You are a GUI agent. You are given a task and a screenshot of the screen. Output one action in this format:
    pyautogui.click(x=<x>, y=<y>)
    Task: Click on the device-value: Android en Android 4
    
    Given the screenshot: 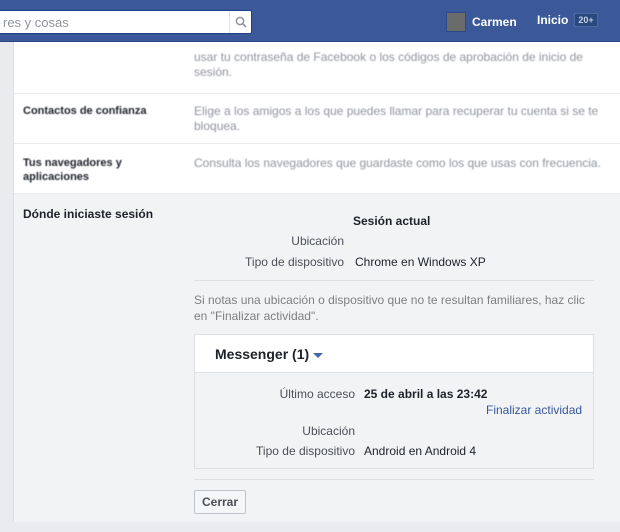 What is the action you would take?
    pyautogui.click(x=420, y=451)
    